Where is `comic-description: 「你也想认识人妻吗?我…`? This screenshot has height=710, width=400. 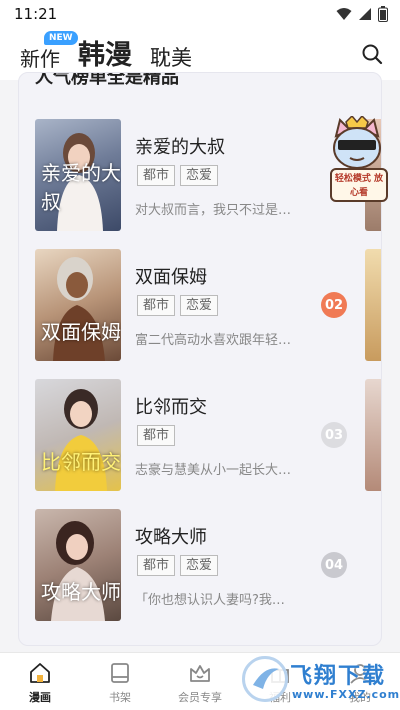
comic-description: 「你也想认识人妻吗?我… is located at coordinates (210, 600).